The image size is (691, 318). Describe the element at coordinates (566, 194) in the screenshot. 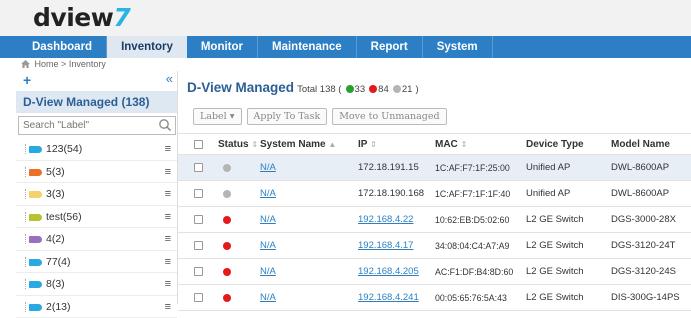

I see `device-type: Unified AP` at that location.